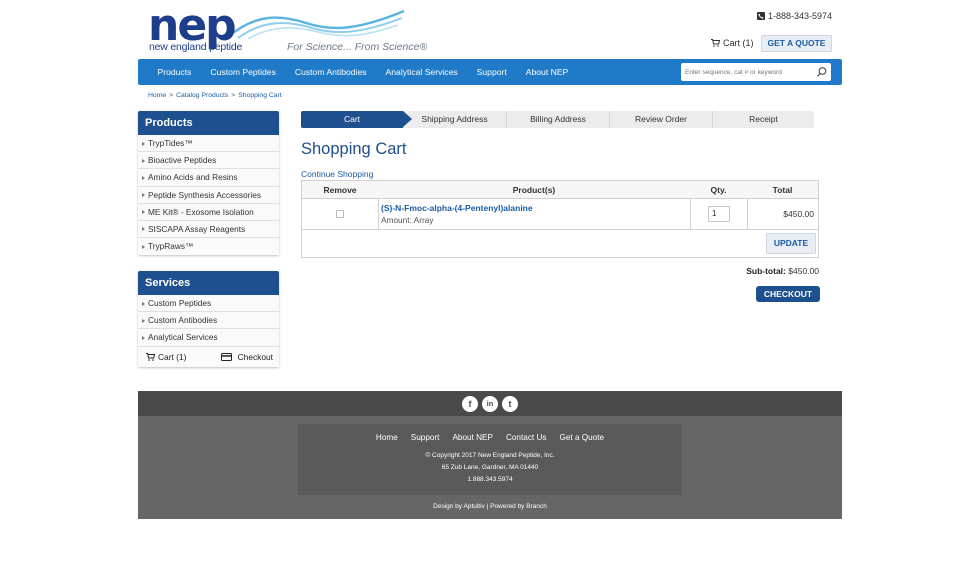  I want to click on sidebar-services-title: Services, so click(208, 283).